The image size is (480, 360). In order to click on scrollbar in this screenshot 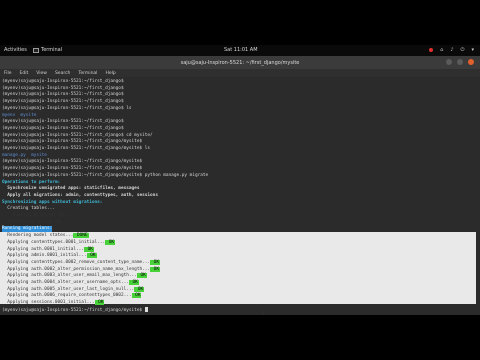, I will do `click(478, 196)`.